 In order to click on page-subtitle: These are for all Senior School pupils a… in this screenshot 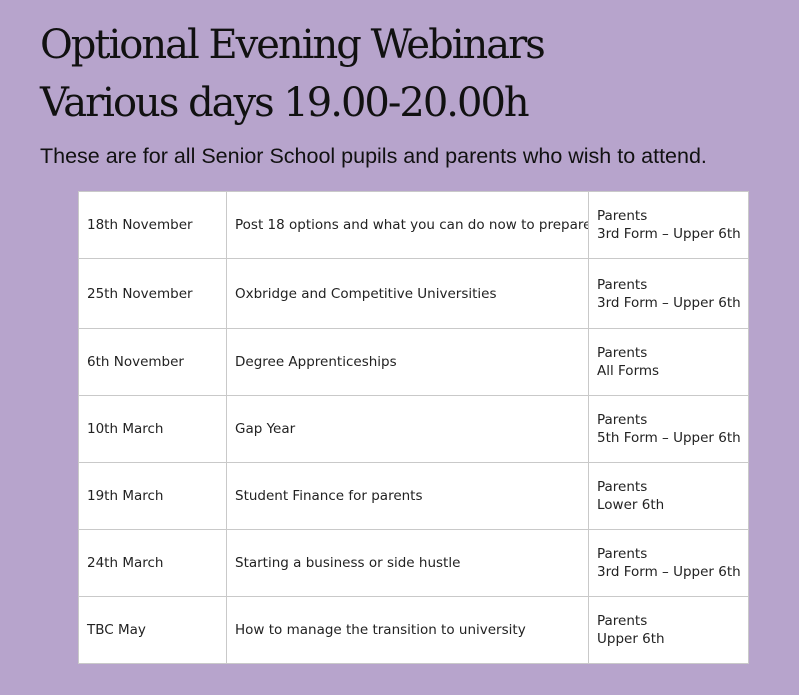, I will do `click(373, 156)`.